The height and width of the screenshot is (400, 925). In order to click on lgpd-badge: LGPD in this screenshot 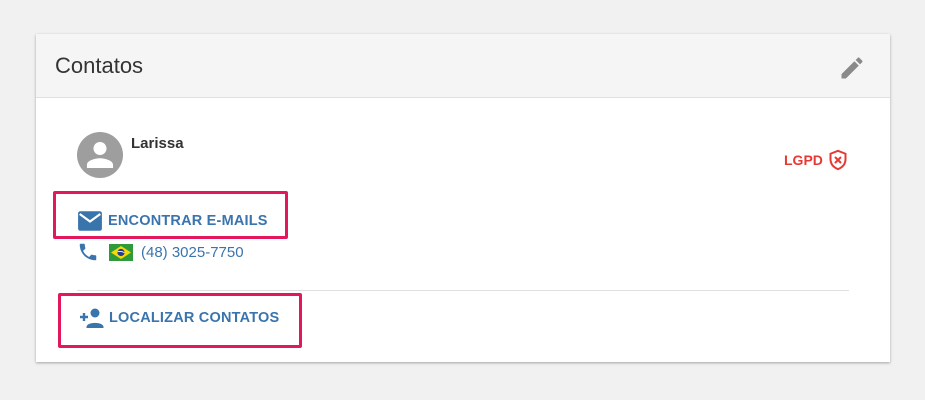, I will do `click(816, 160)`.